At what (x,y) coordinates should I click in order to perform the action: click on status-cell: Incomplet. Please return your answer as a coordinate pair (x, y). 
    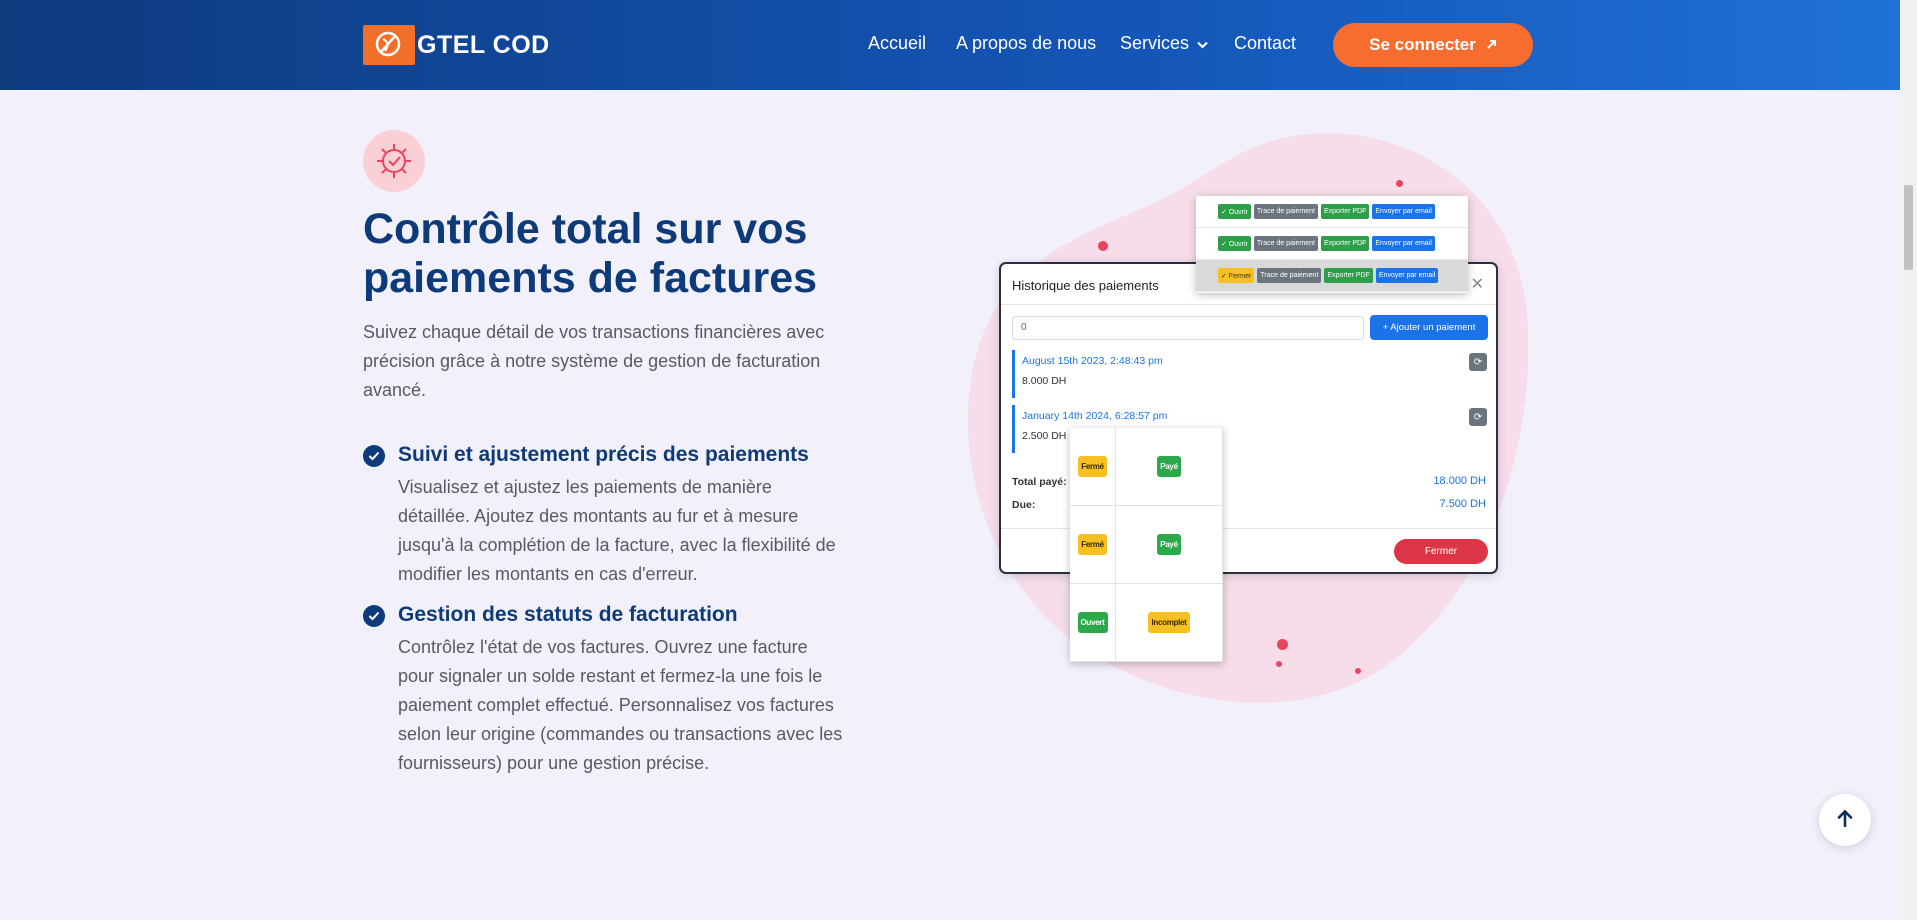
    Looking at the image, I should click on (1169, 623).